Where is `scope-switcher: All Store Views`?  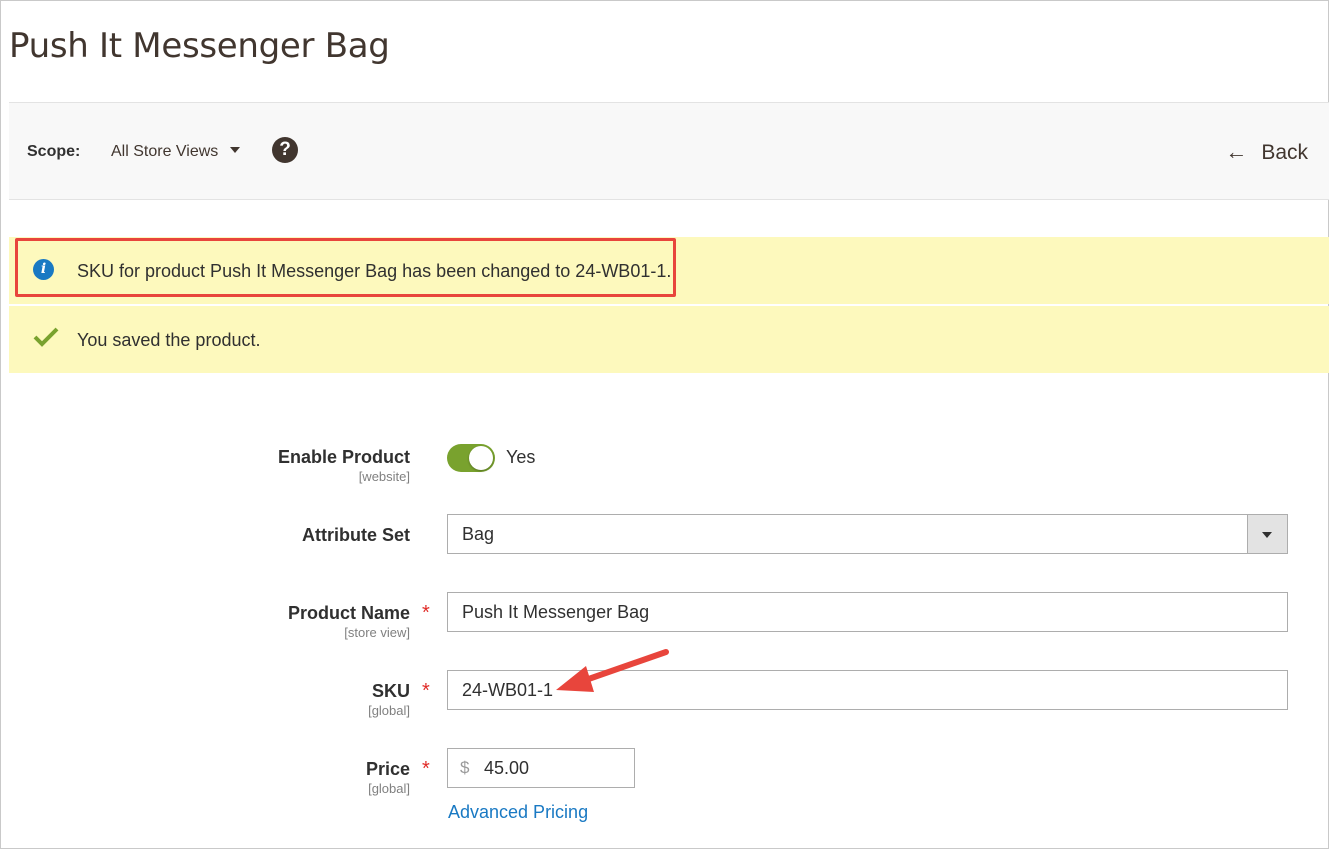 scope-switcher: All Store Views is located at coordinates (176, 152).